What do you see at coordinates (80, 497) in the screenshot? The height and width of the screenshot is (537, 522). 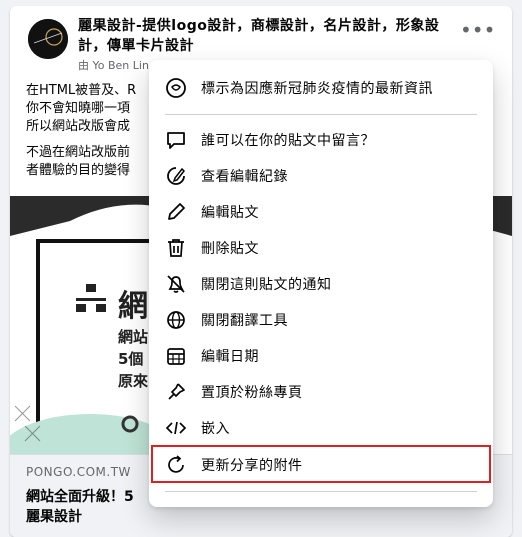 I see `link-title-line: 網站全面升級！5` at bounding box center [80, 497].